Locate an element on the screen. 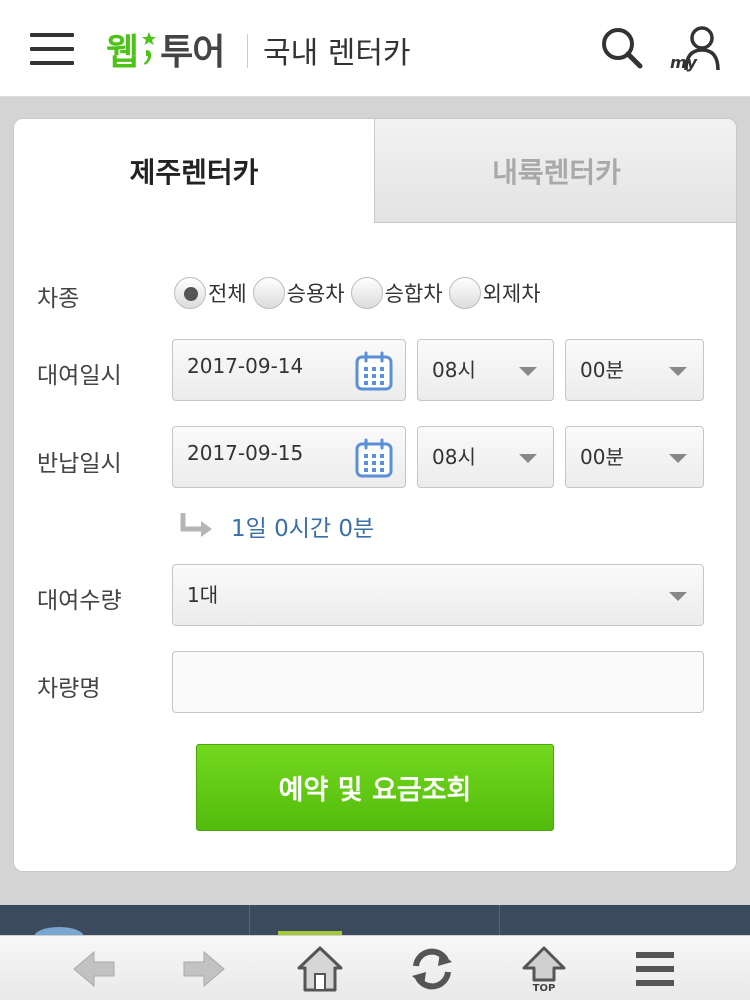 Image resolution: width=750 pixels, height=1000 pixels. return-arrow-icon is located at coordinates (196, 525).